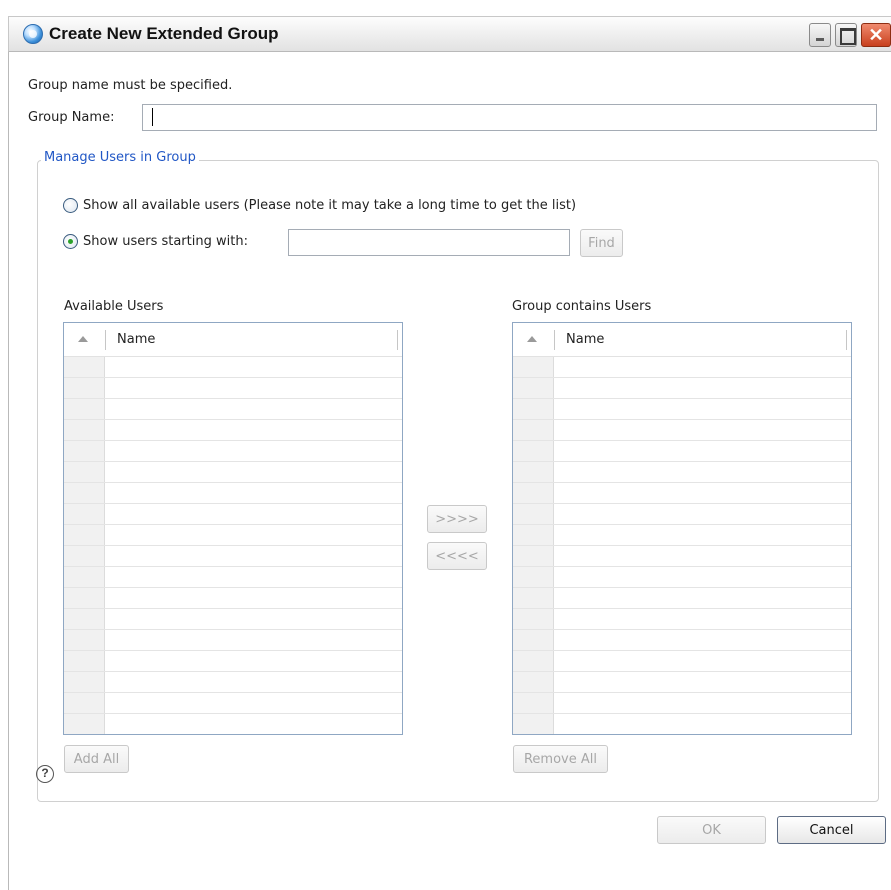  What do you see at coordinates (152, 117) in the screenshot?
I see `text-caret` at bounding box center [152, 117].